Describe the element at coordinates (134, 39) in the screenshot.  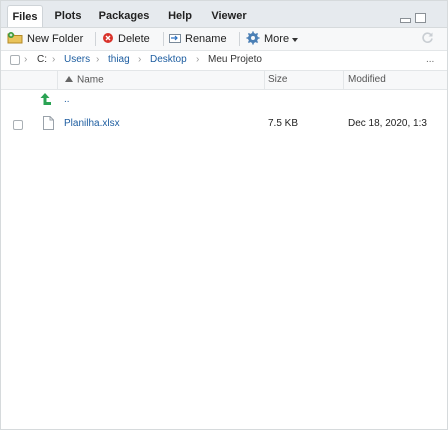
I see `delete-label: Delete` at that location.